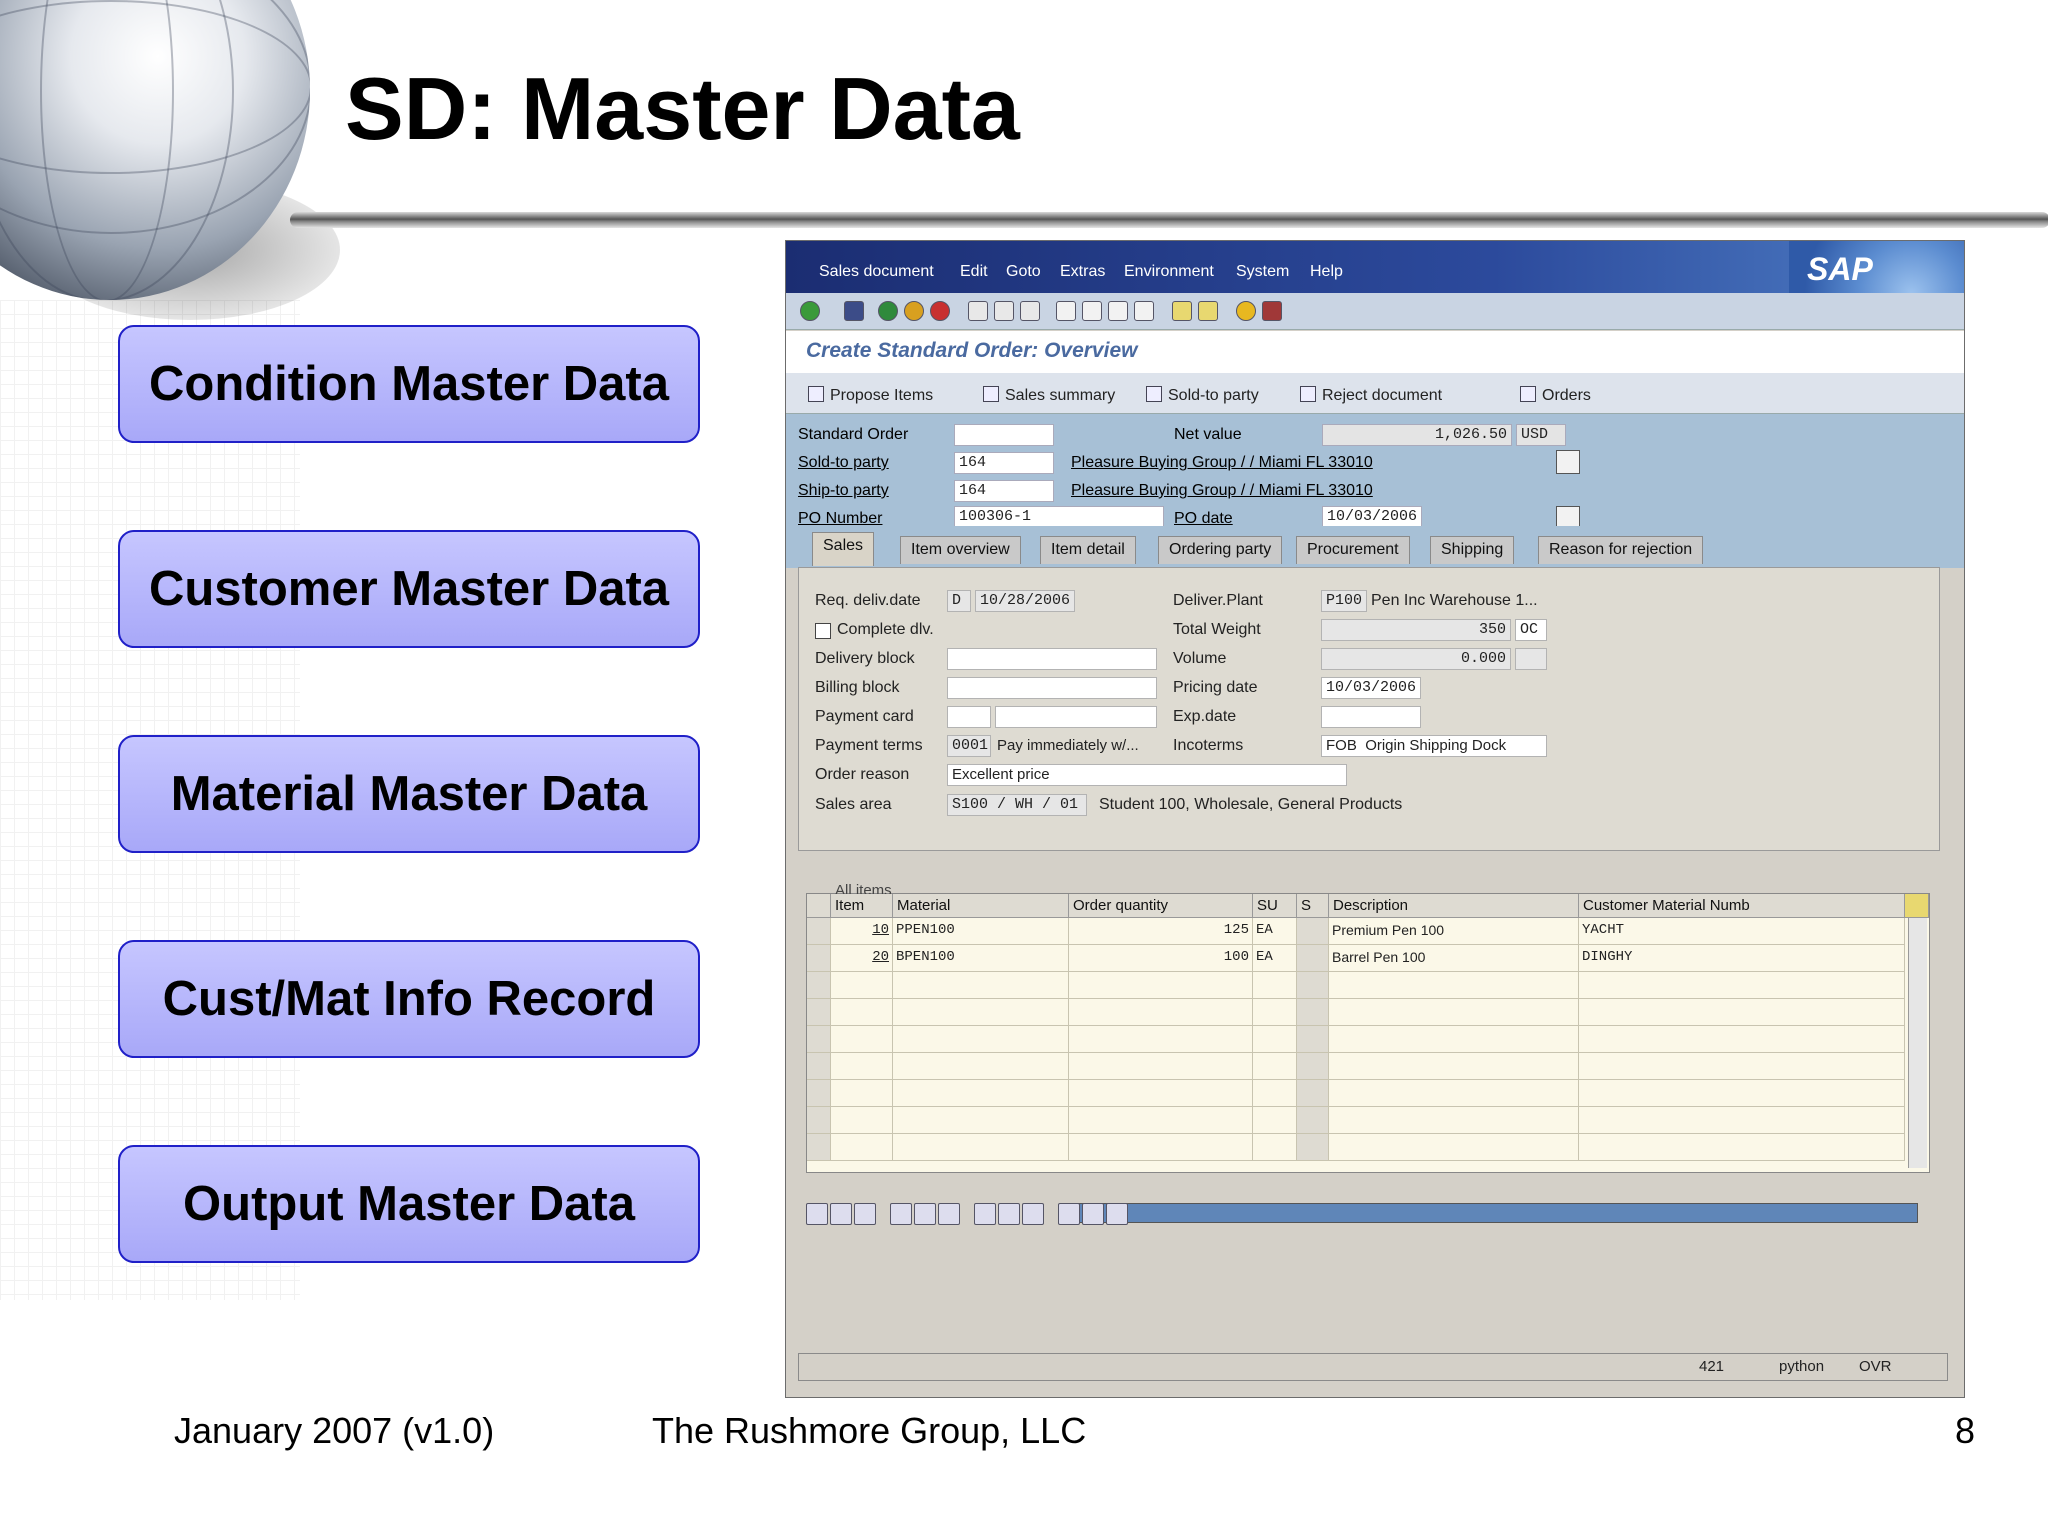  I want to click on tab-item-detail: Item detail, so click(1088, 550).